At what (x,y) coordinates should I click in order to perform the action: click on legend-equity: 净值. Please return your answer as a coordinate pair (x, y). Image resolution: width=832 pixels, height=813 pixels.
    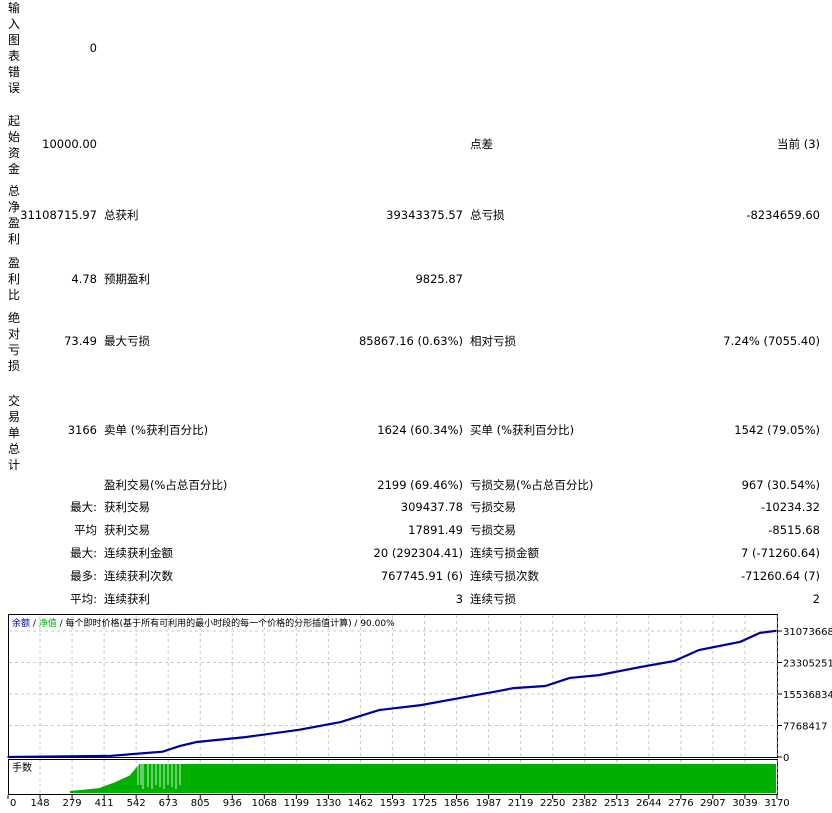
    Looking at the image, I should click on (48, 623).